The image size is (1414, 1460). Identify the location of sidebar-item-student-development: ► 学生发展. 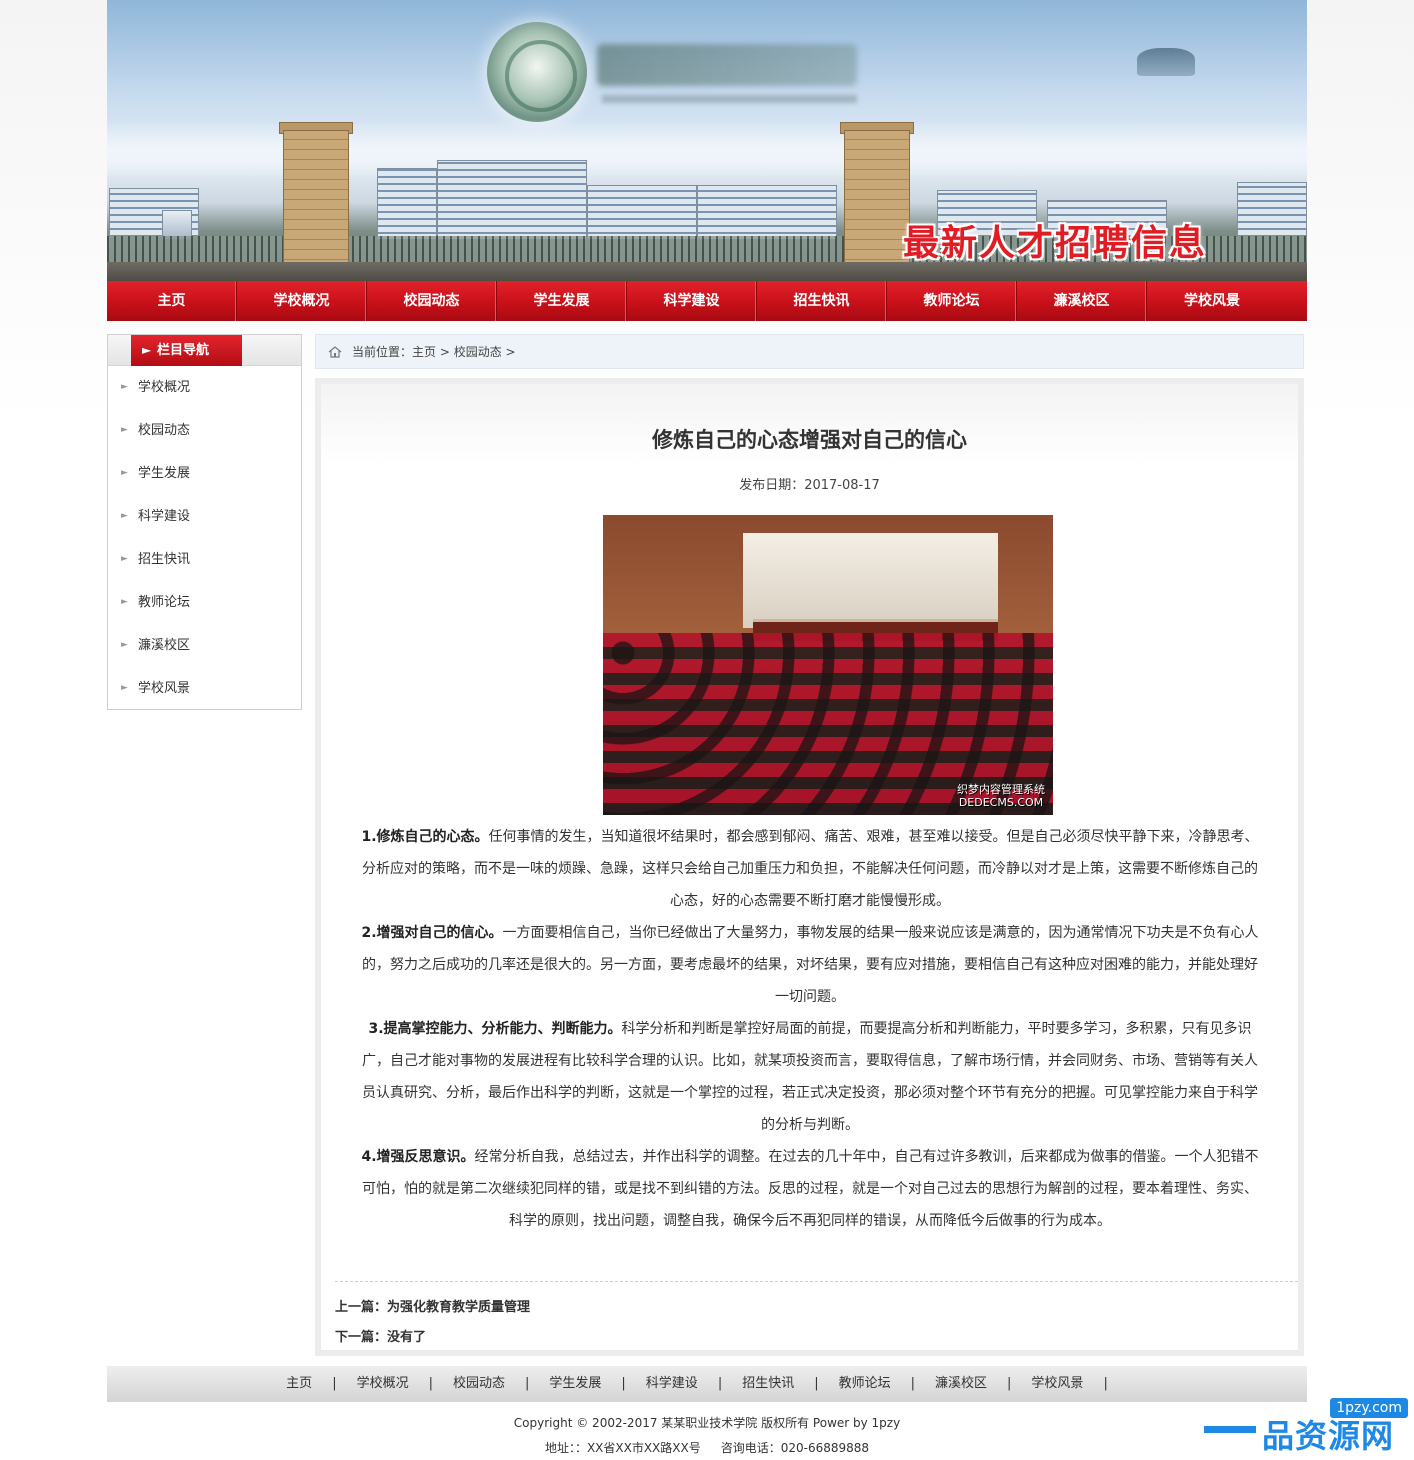
(204, 473).